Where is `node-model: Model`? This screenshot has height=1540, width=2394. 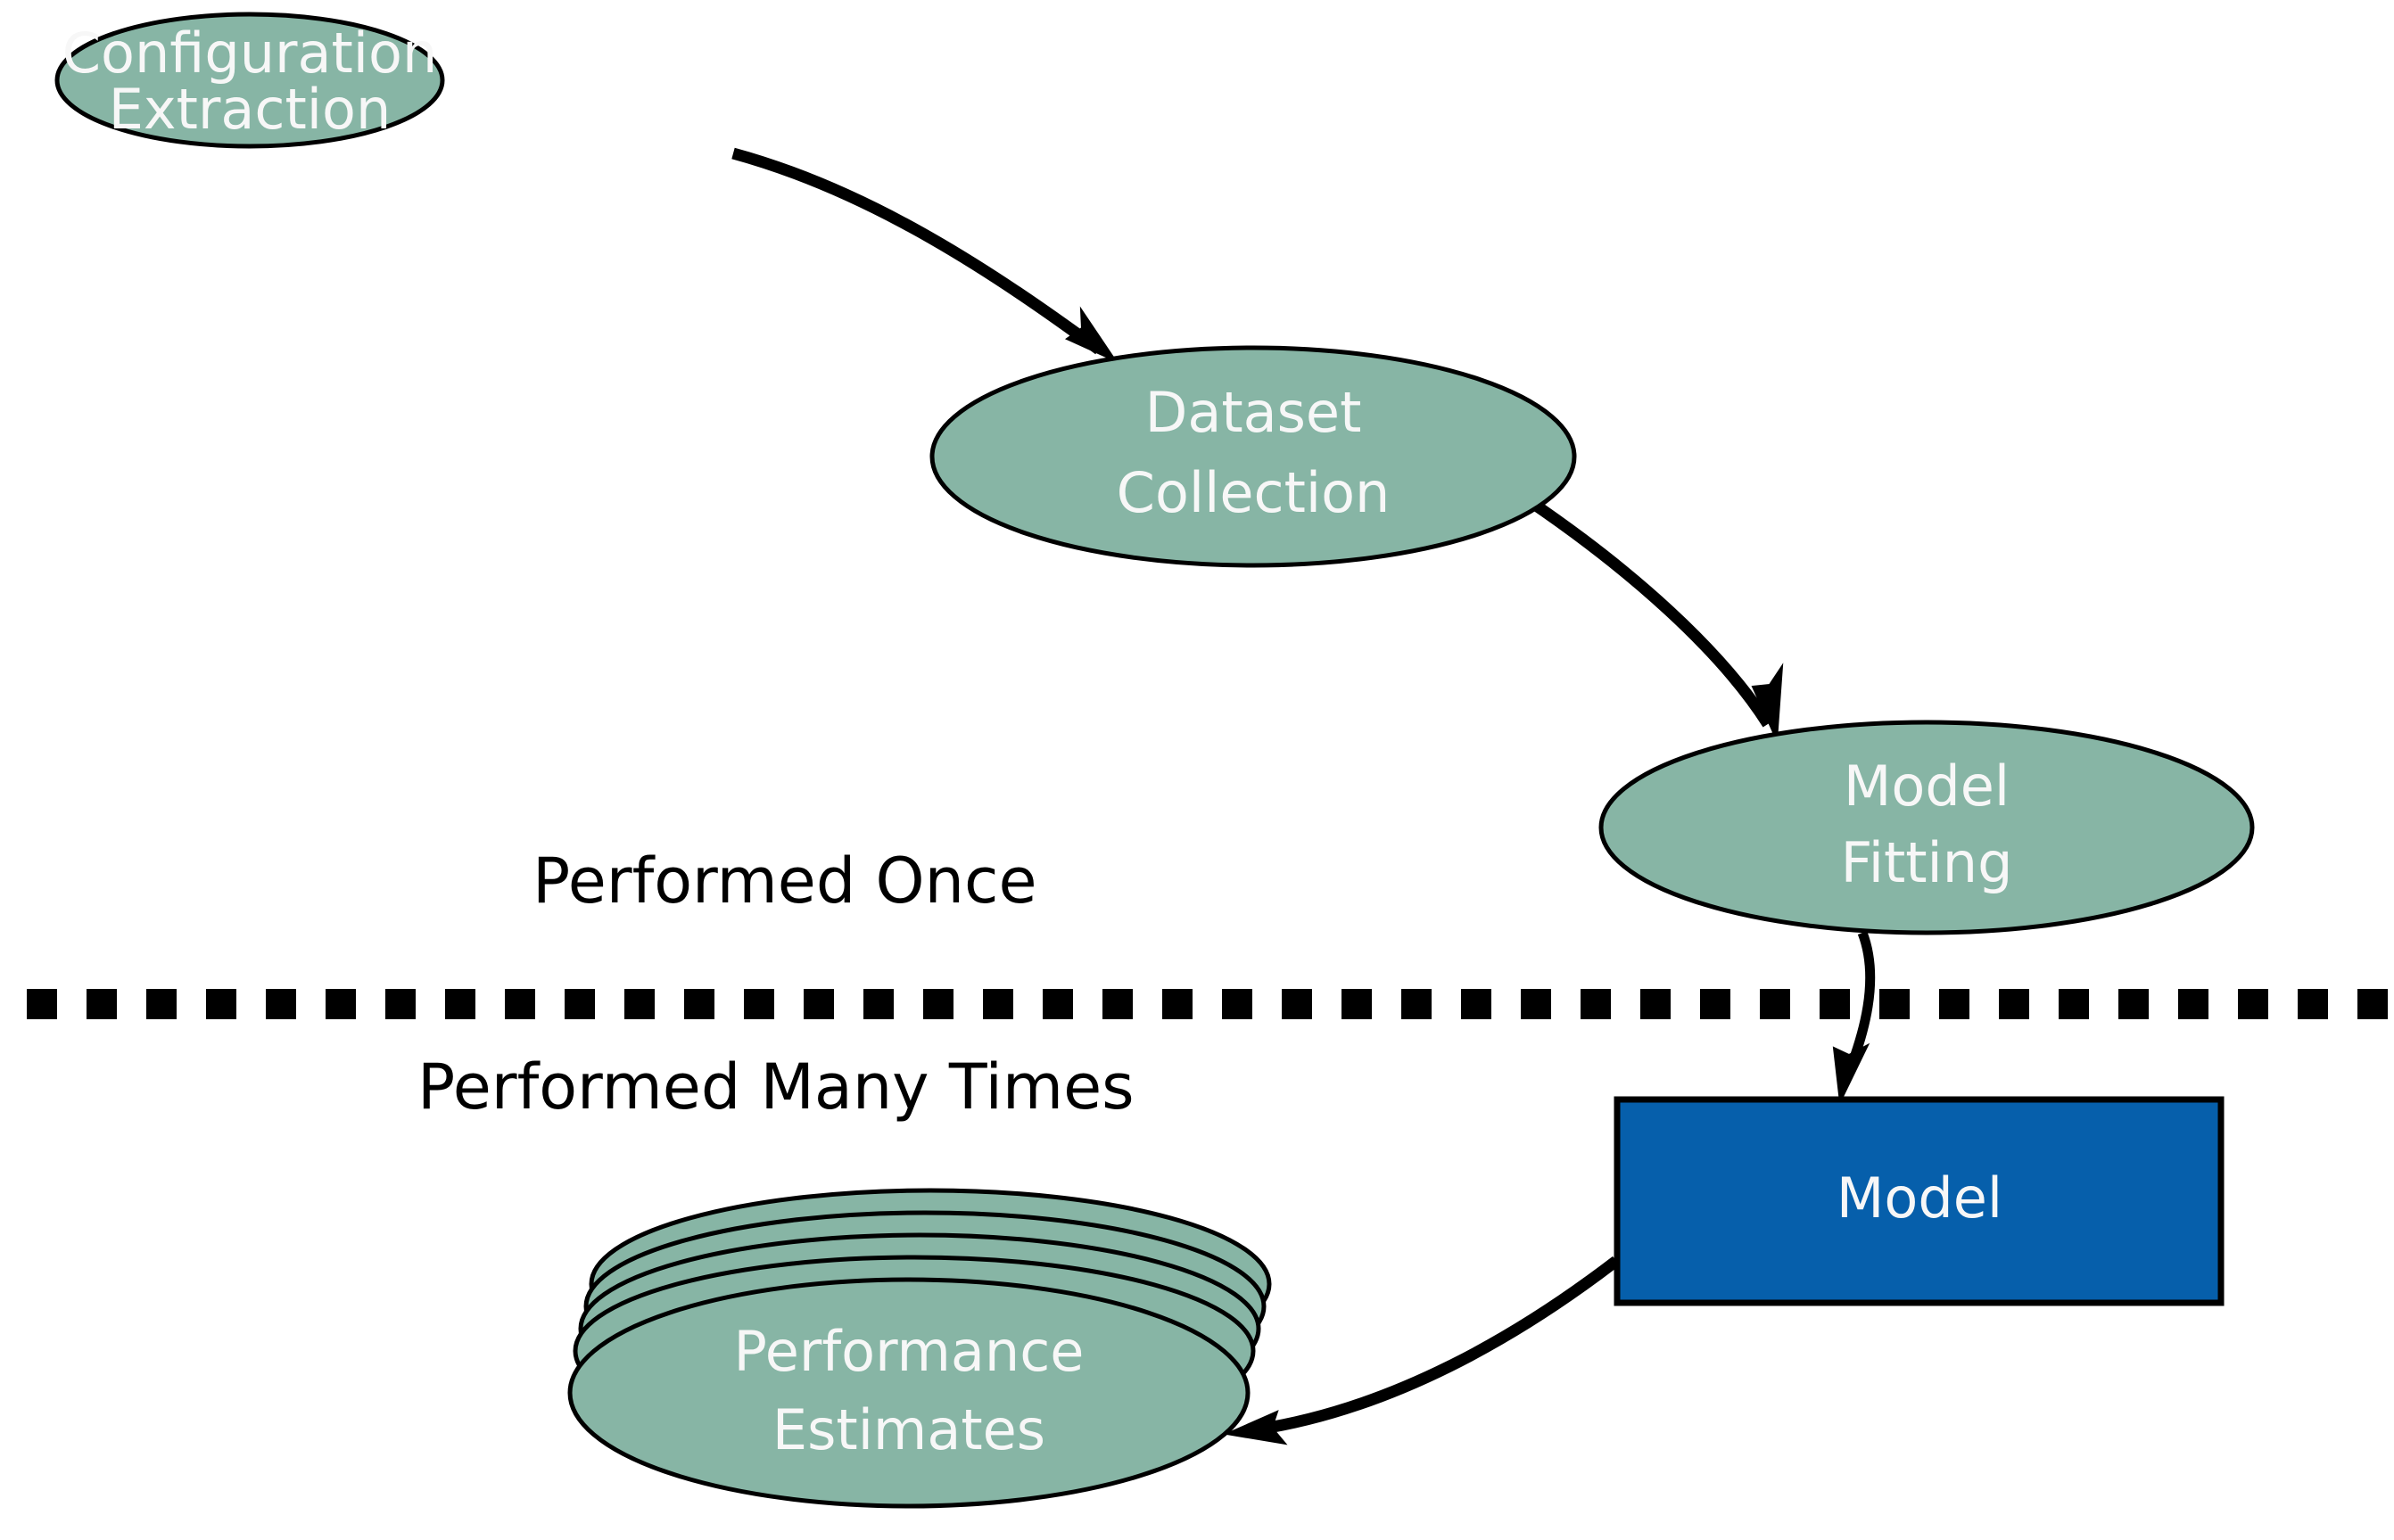
node-model: Model is located at coordinates (1920, 1201).